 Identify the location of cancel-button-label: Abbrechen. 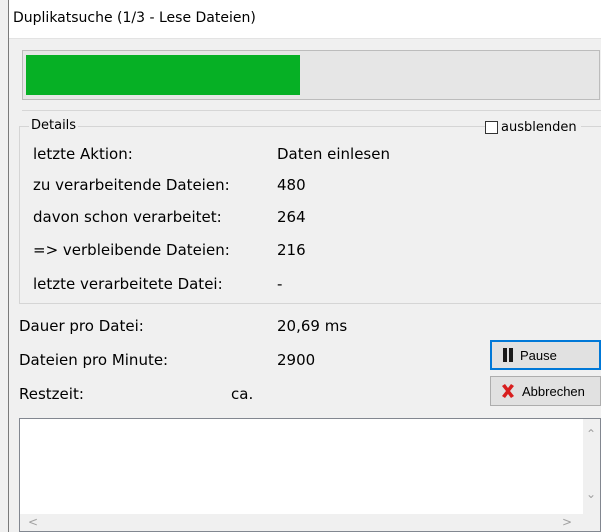
(553, 391).